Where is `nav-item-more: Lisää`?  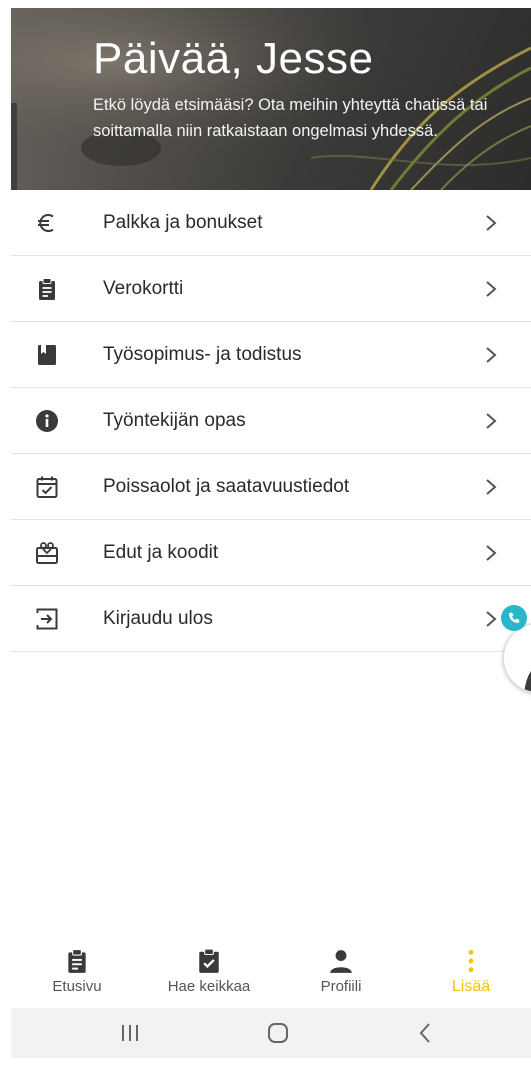 nav-item-more: Lisää is located at coordinates (471, 972).